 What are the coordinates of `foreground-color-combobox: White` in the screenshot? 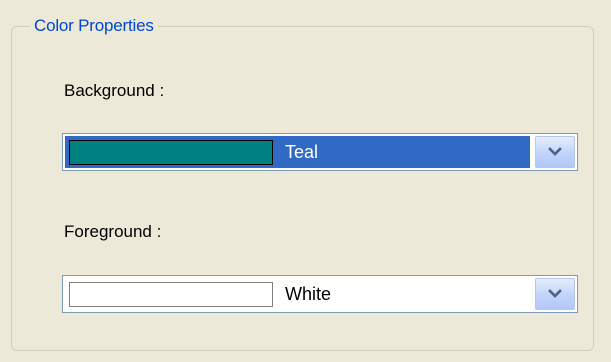 It's located at (320, 294).